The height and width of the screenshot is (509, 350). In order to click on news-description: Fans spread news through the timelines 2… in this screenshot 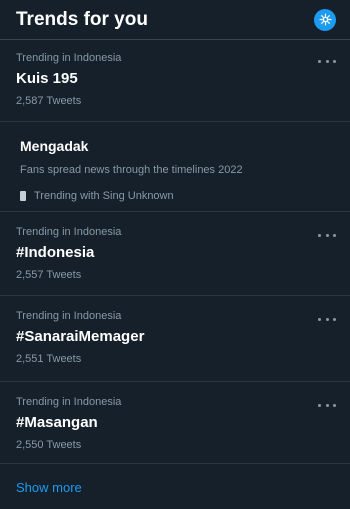, I will do `click(131, 170)`.